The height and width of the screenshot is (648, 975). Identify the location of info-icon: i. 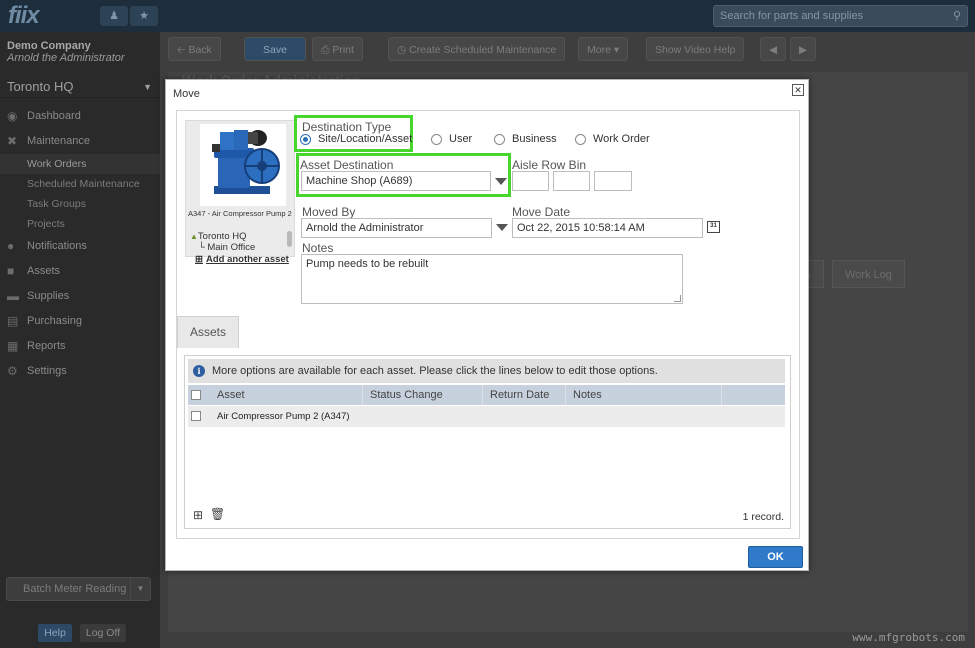
(199, 371).